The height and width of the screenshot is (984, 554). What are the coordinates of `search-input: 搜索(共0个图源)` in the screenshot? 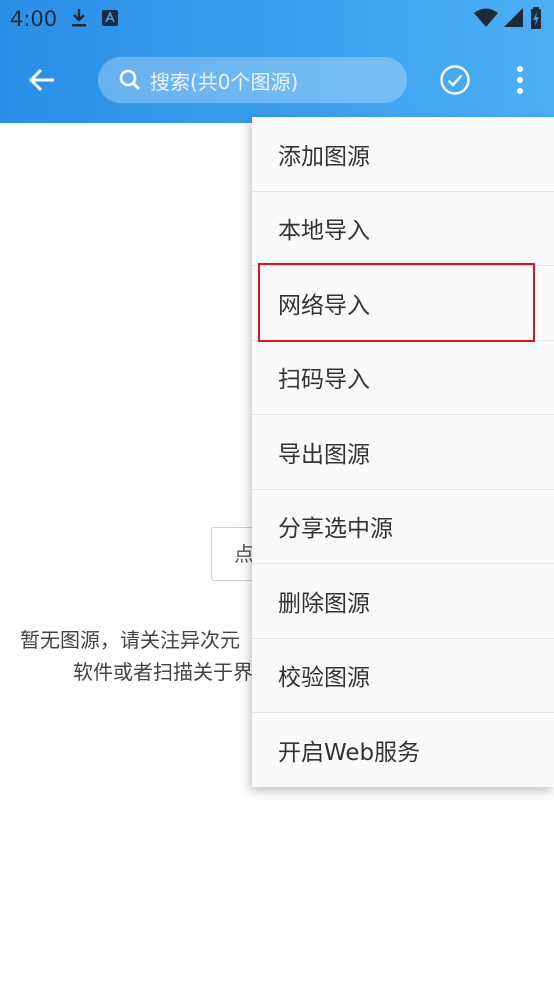 It's located at (252, 80).